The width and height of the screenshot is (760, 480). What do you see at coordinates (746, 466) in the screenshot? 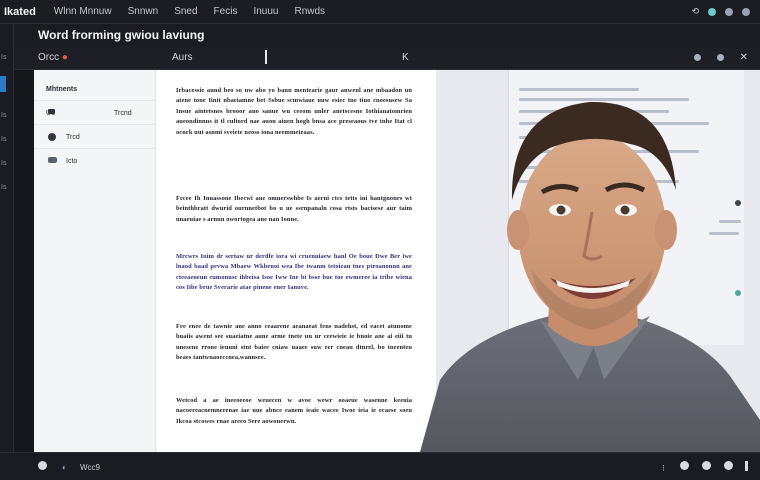
I see `menu-icon` at bounding box center [746, 466].